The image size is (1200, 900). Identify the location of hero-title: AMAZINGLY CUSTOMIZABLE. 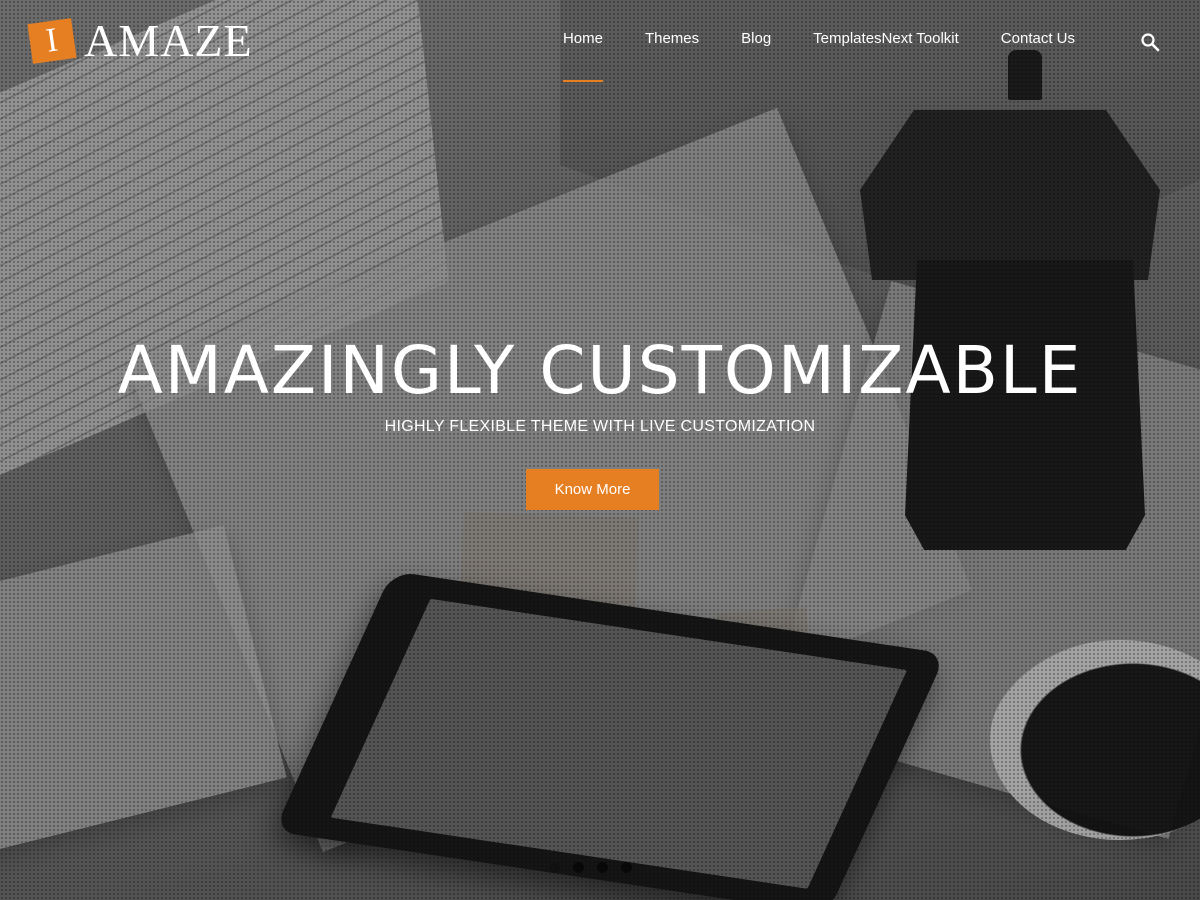
(600, 370).